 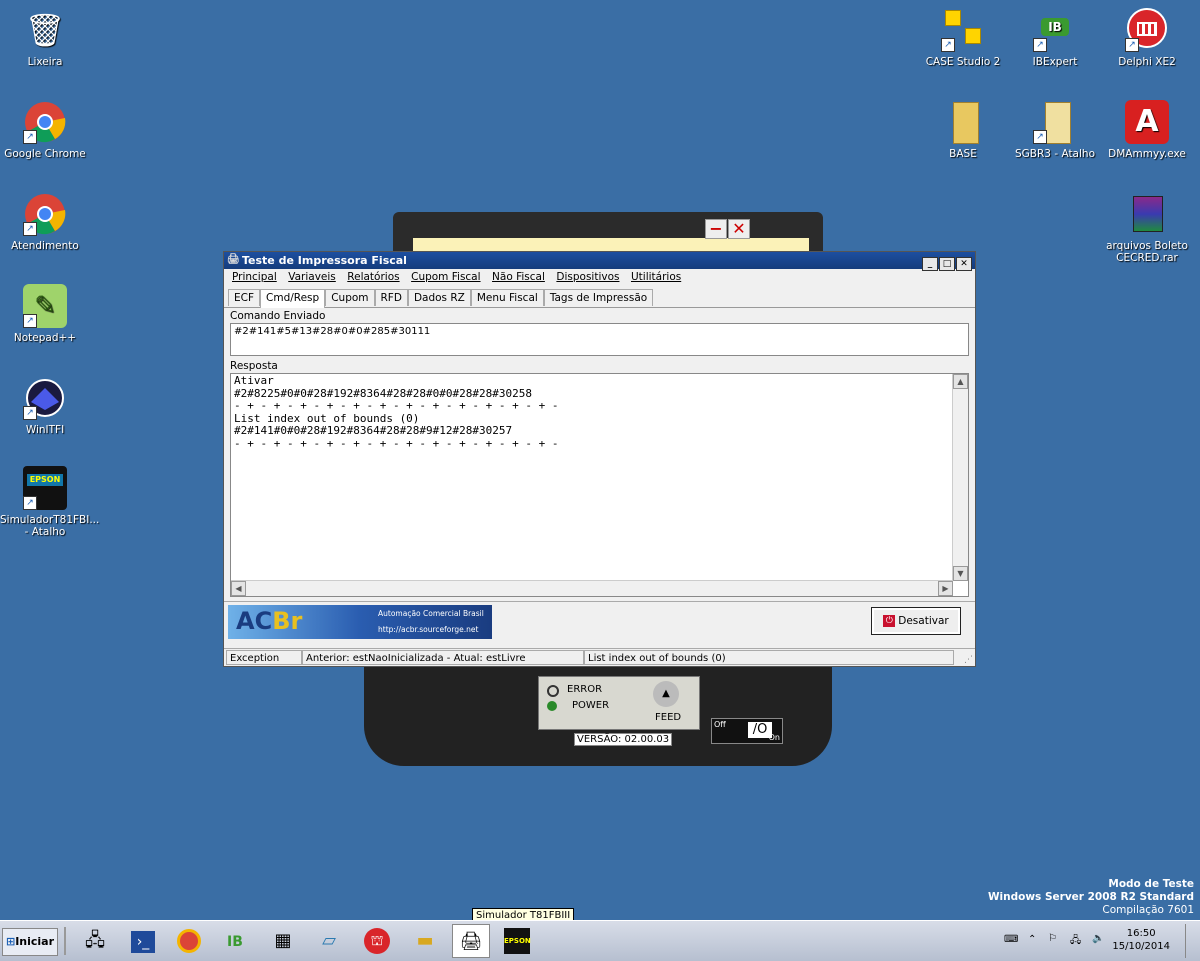 What do you see at coordinates (1147, 62) in the screenshot?
I see `desktop-icon-label: Delphi XE2` at bounding box center [1147, 62].